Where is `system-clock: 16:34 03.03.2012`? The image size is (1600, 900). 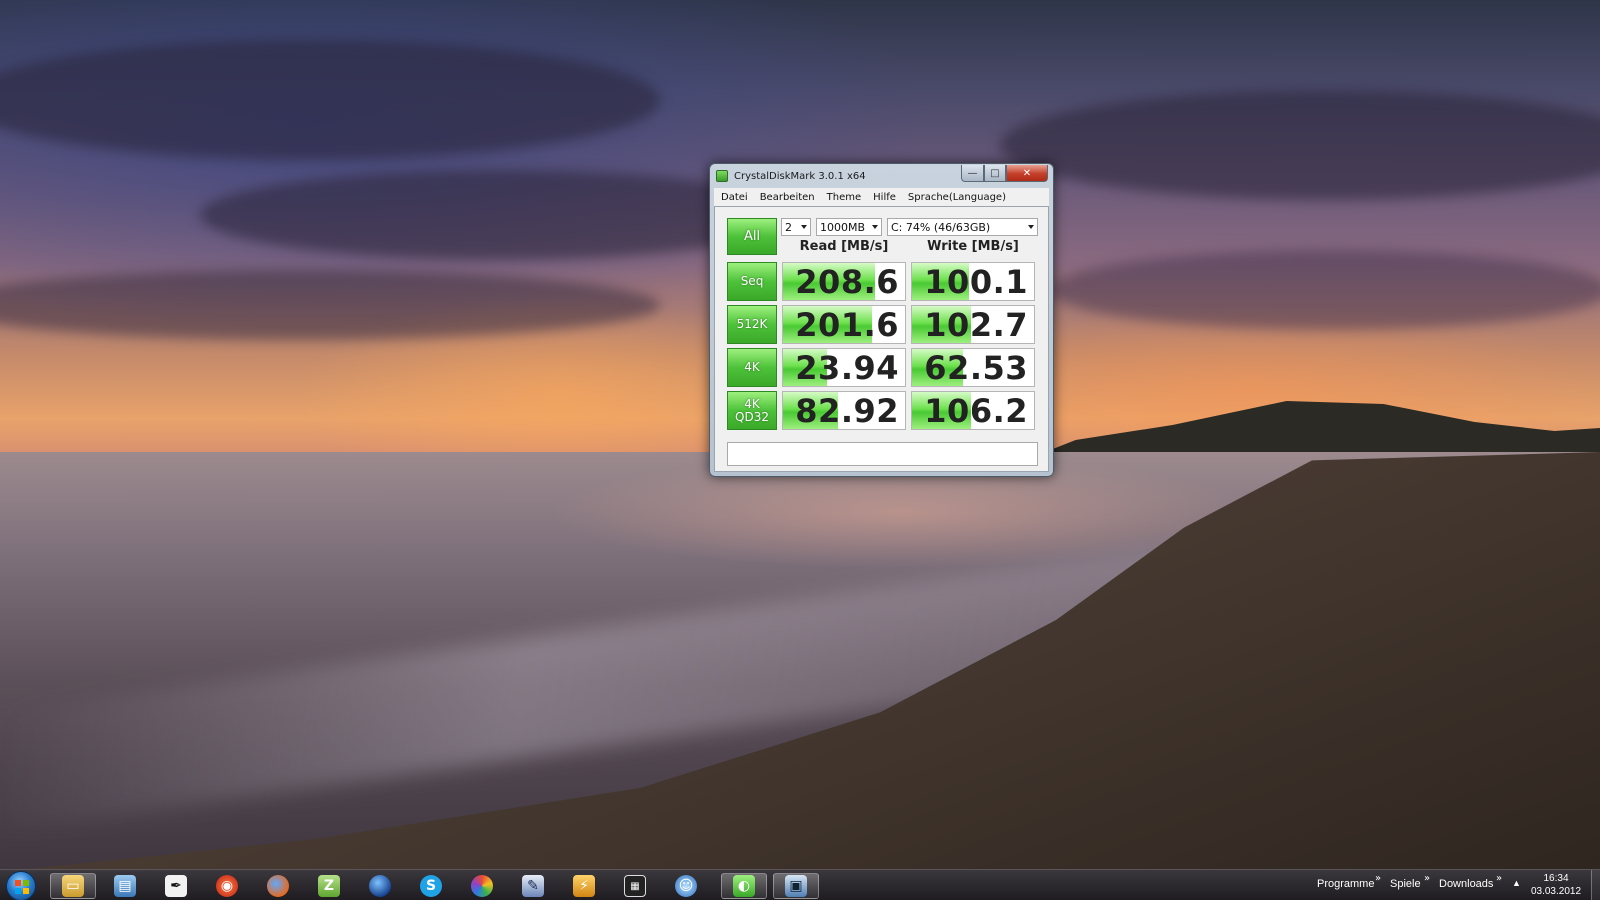
system-clock: 16:34 03.03.2012 is located at coordinates (1556, 885).